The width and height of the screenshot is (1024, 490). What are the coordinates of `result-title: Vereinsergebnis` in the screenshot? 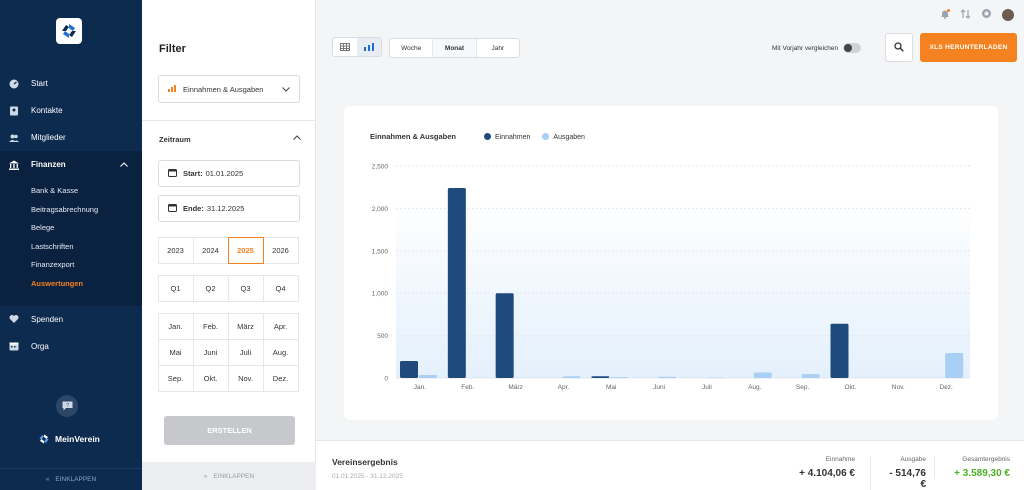 It's located at (365, 462).